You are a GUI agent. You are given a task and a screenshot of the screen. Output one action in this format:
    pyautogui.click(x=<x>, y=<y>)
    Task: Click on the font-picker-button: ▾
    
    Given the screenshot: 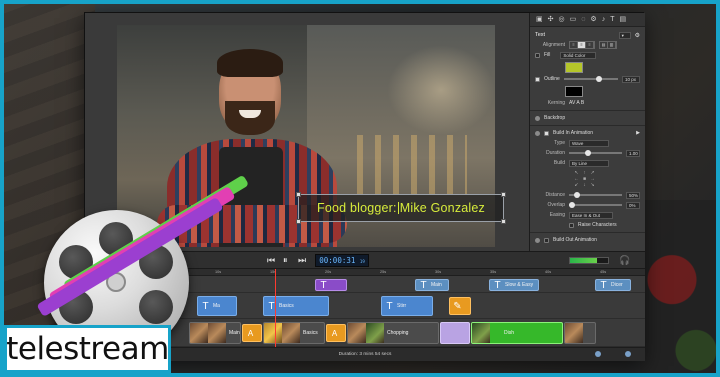 What is the action you would take?
    pyautogui.click(x=624, y=35)
    